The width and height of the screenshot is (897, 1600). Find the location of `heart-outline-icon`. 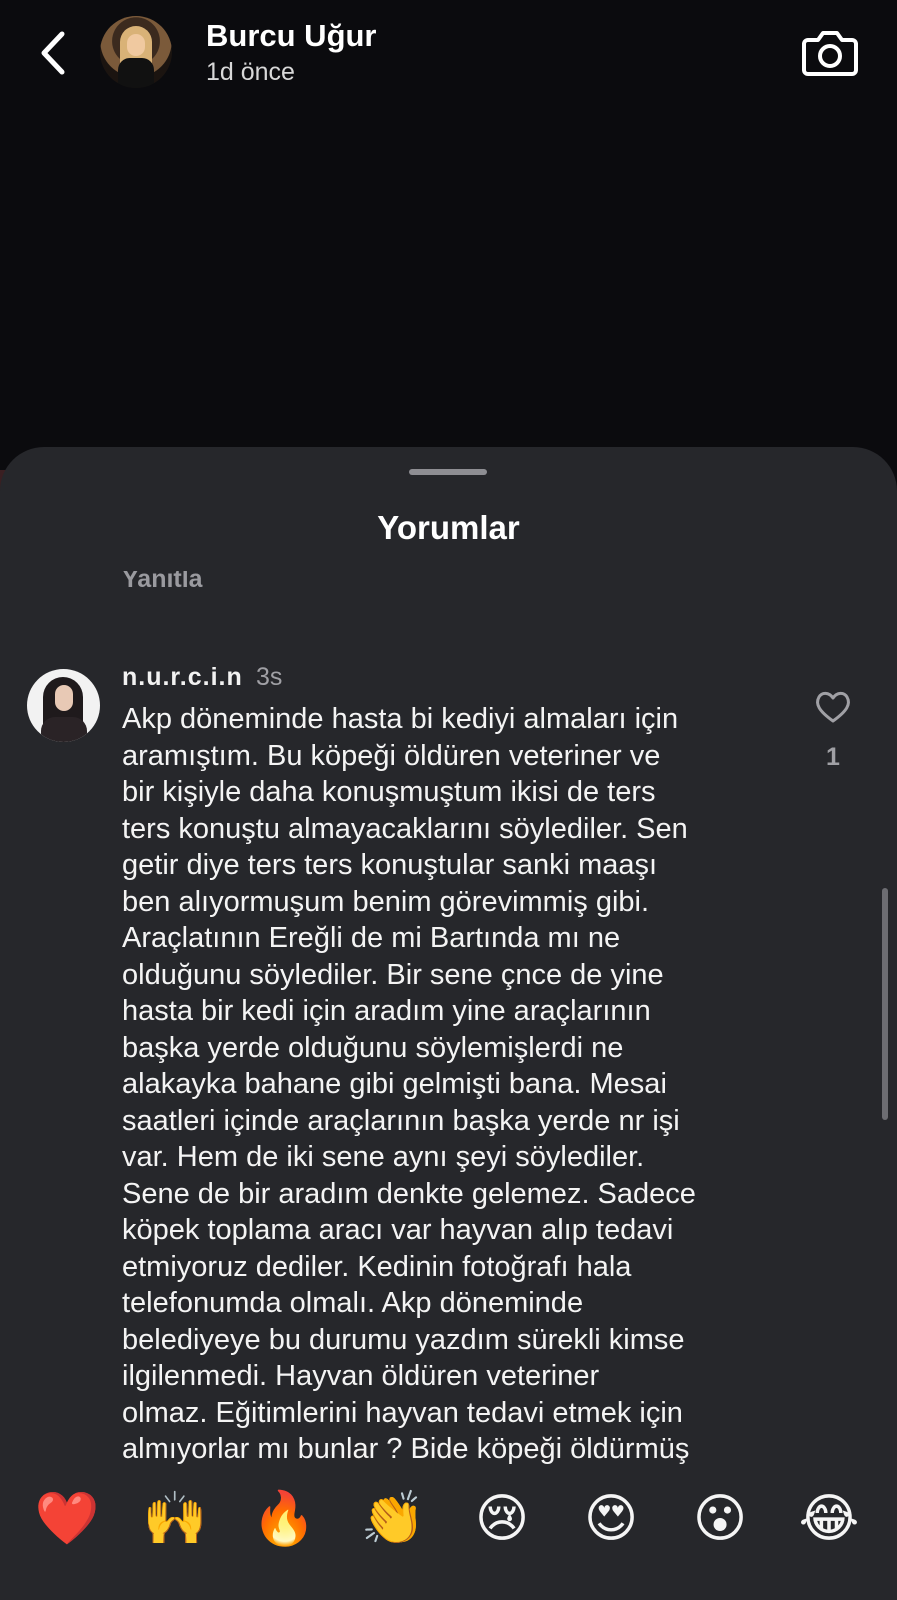

heart-outline-icon is located at coordinates (833, 707).